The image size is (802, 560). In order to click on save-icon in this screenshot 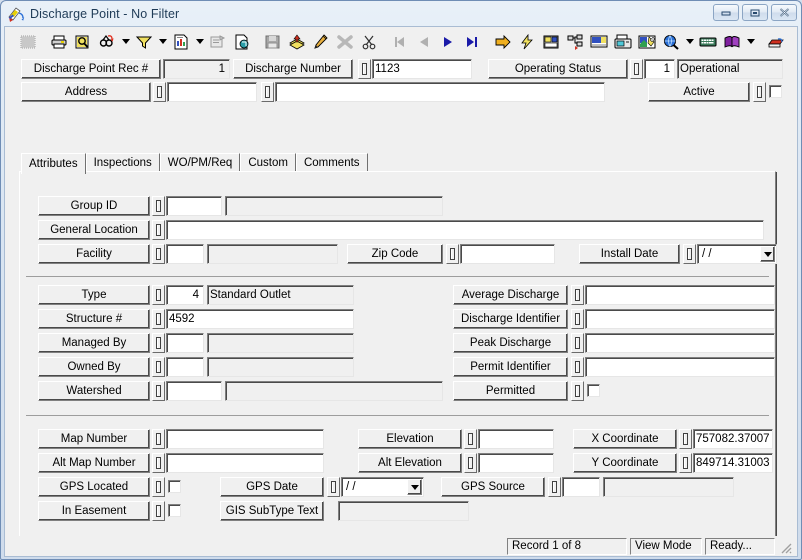, I will do `click(273, 41)`.